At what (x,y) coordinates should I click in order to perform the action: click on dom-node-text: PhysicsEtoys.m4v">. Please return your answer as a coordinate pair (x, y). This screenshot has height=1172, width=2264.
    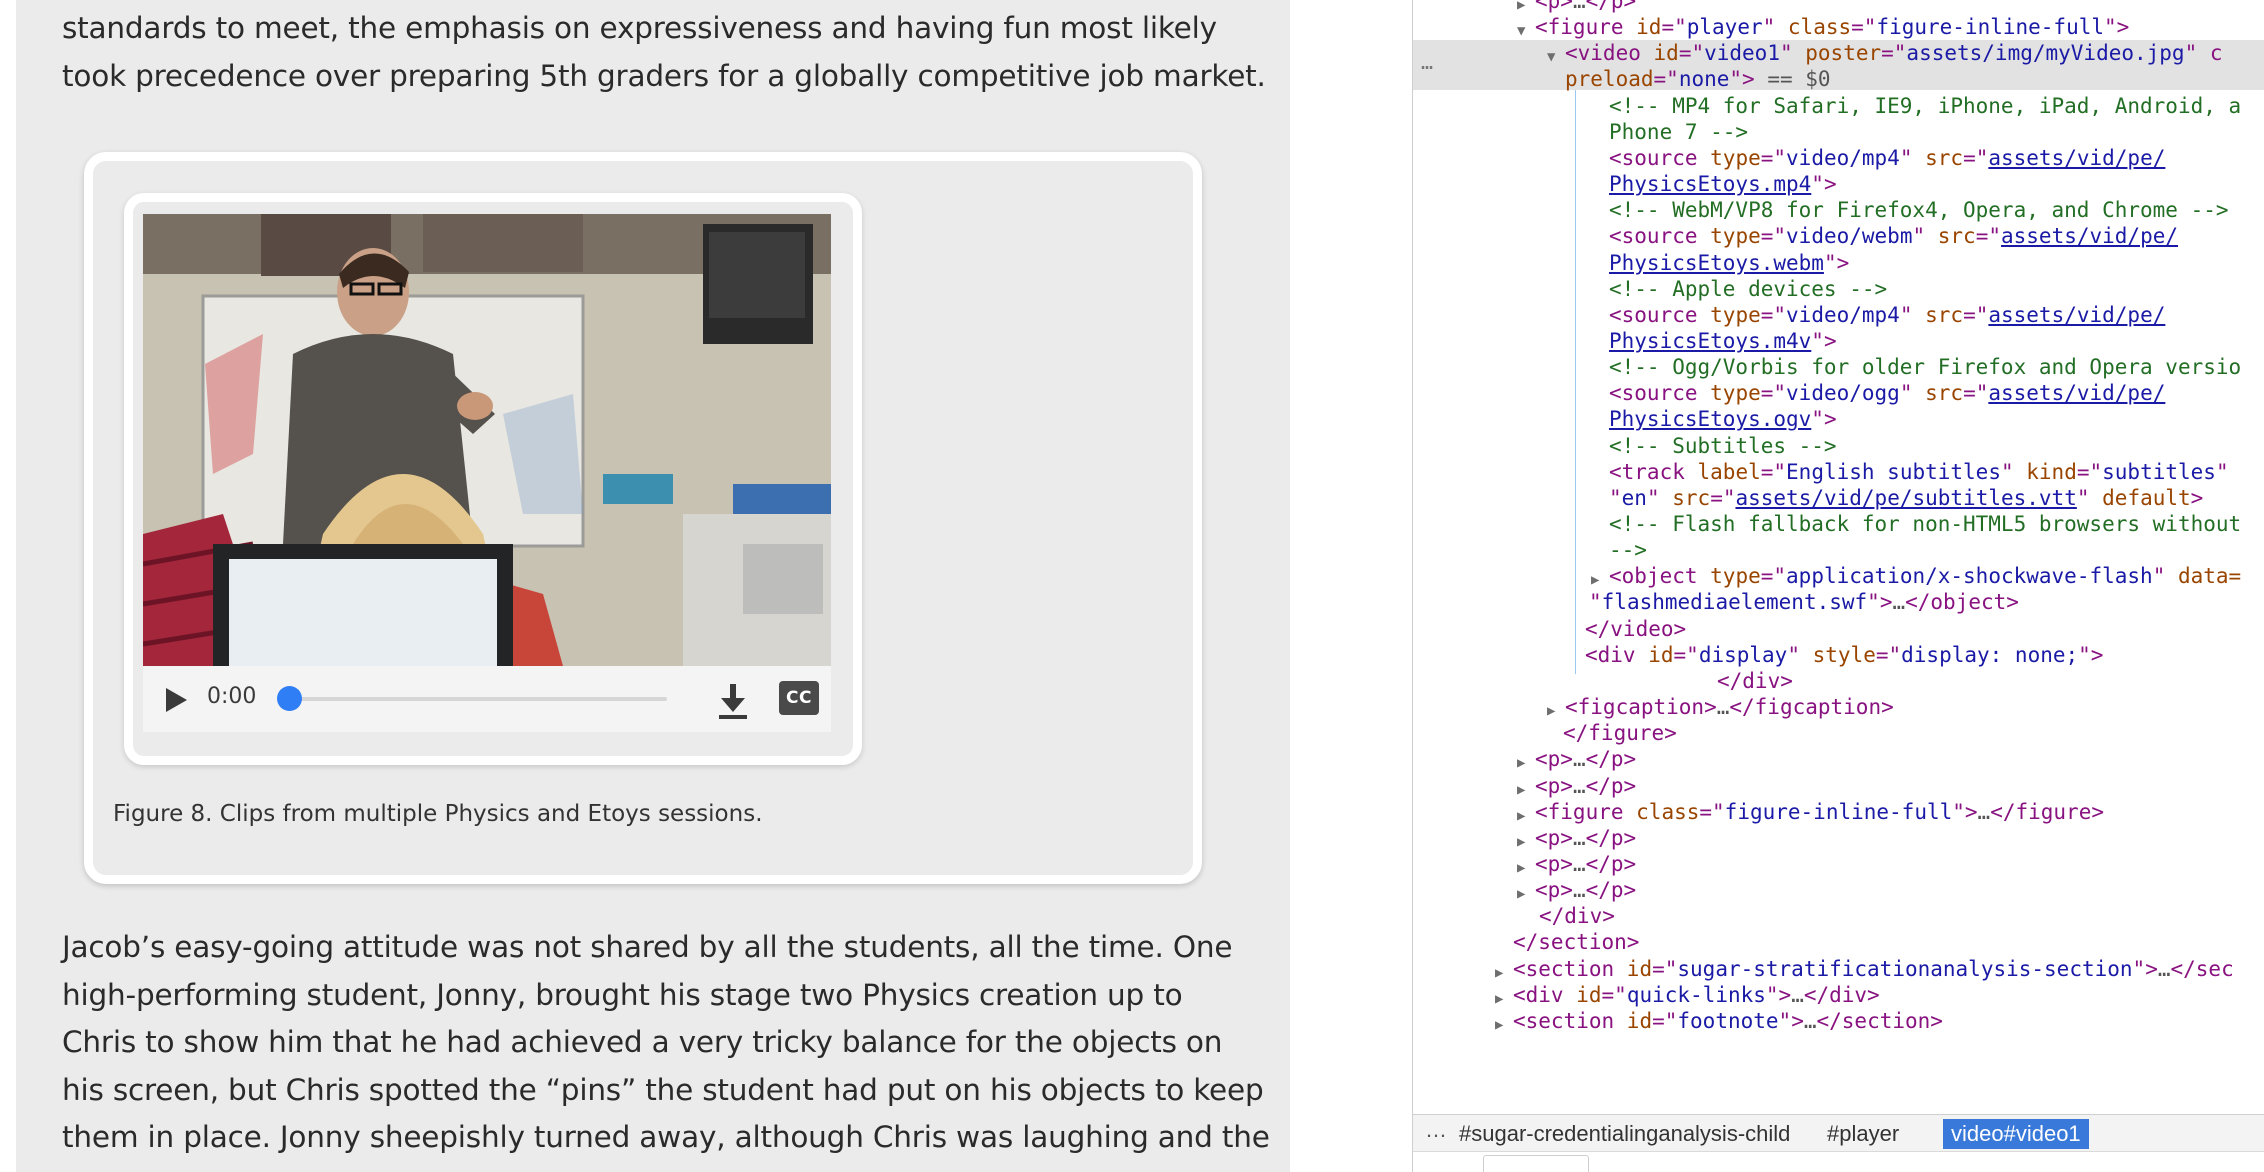
    Looking at the image, I should click on (1723, 341).